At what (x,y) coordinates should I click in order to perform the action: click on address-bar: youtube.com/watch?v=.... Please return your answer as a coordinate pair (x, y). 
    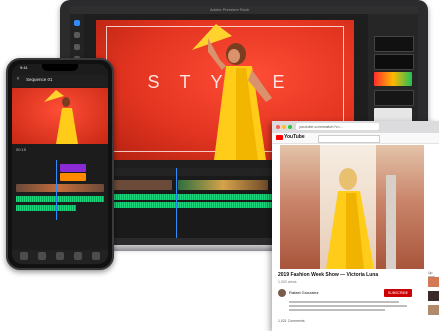
    Looking at the image, I should click on (337, 126).